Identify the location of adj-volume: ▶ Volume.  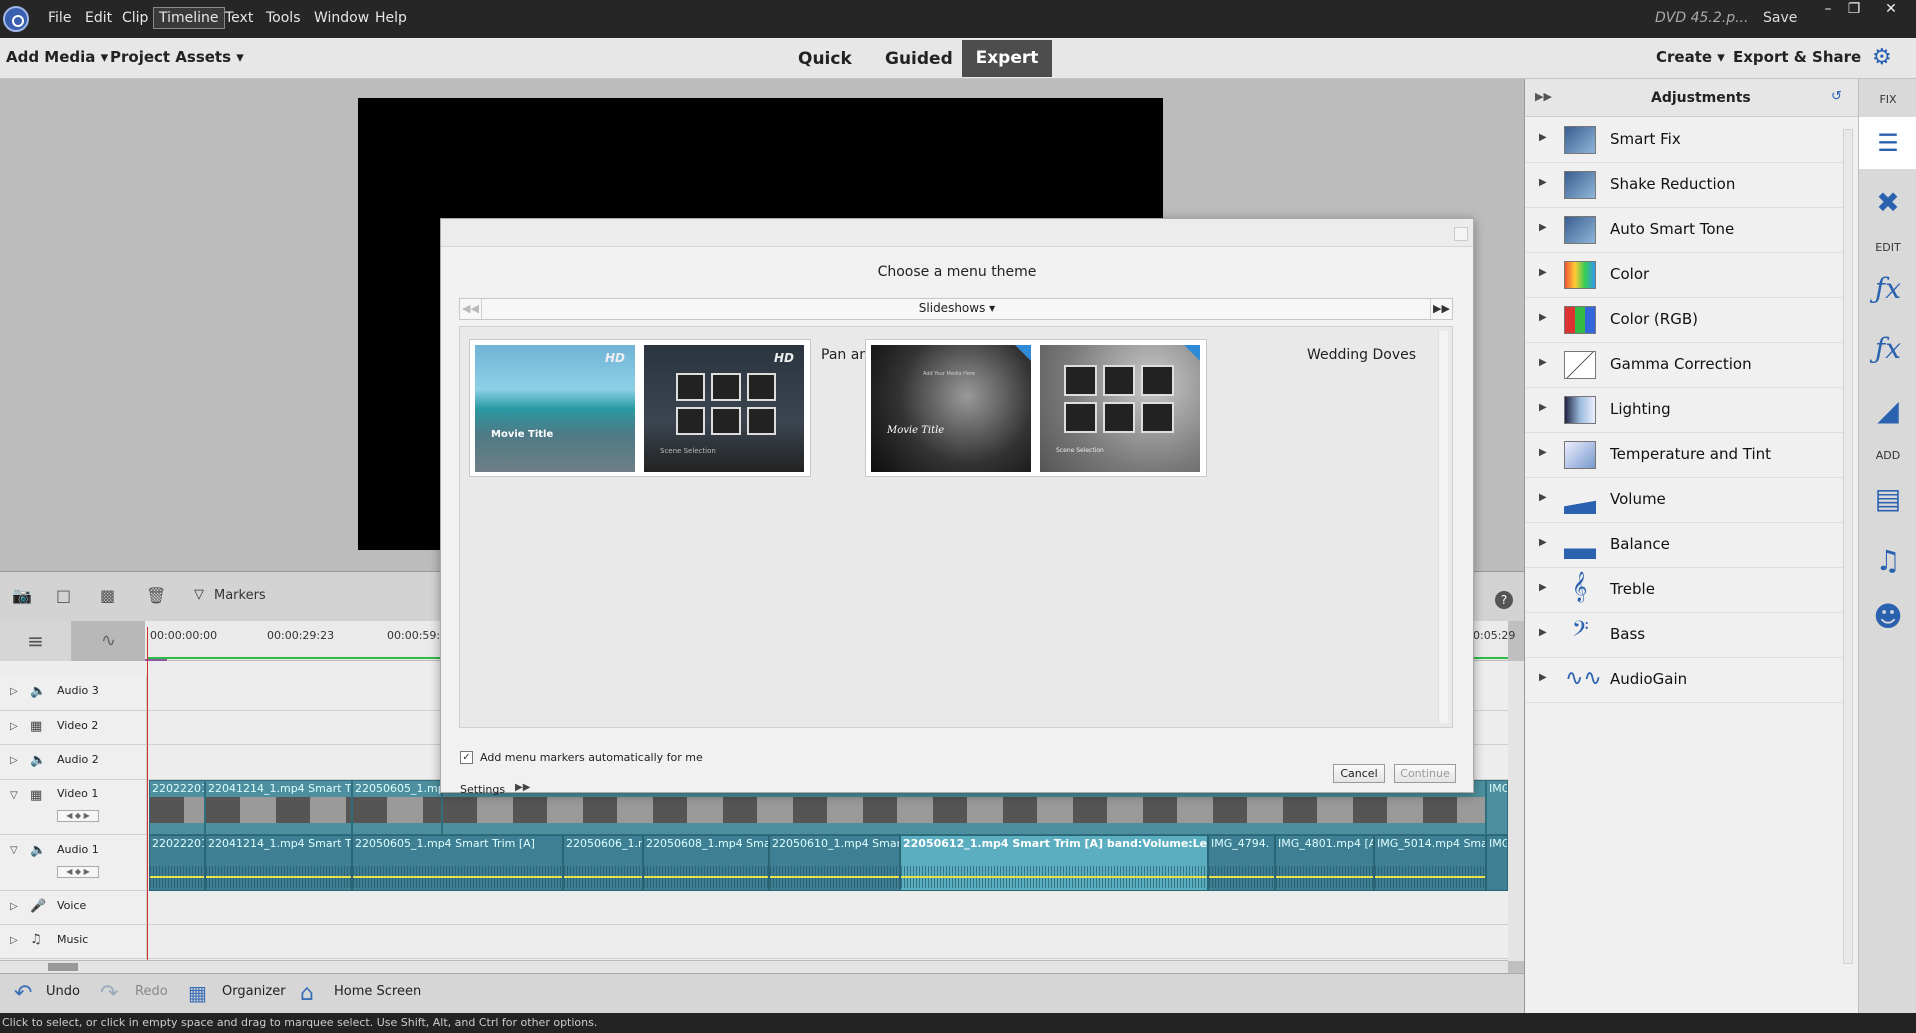
(1684, 500).